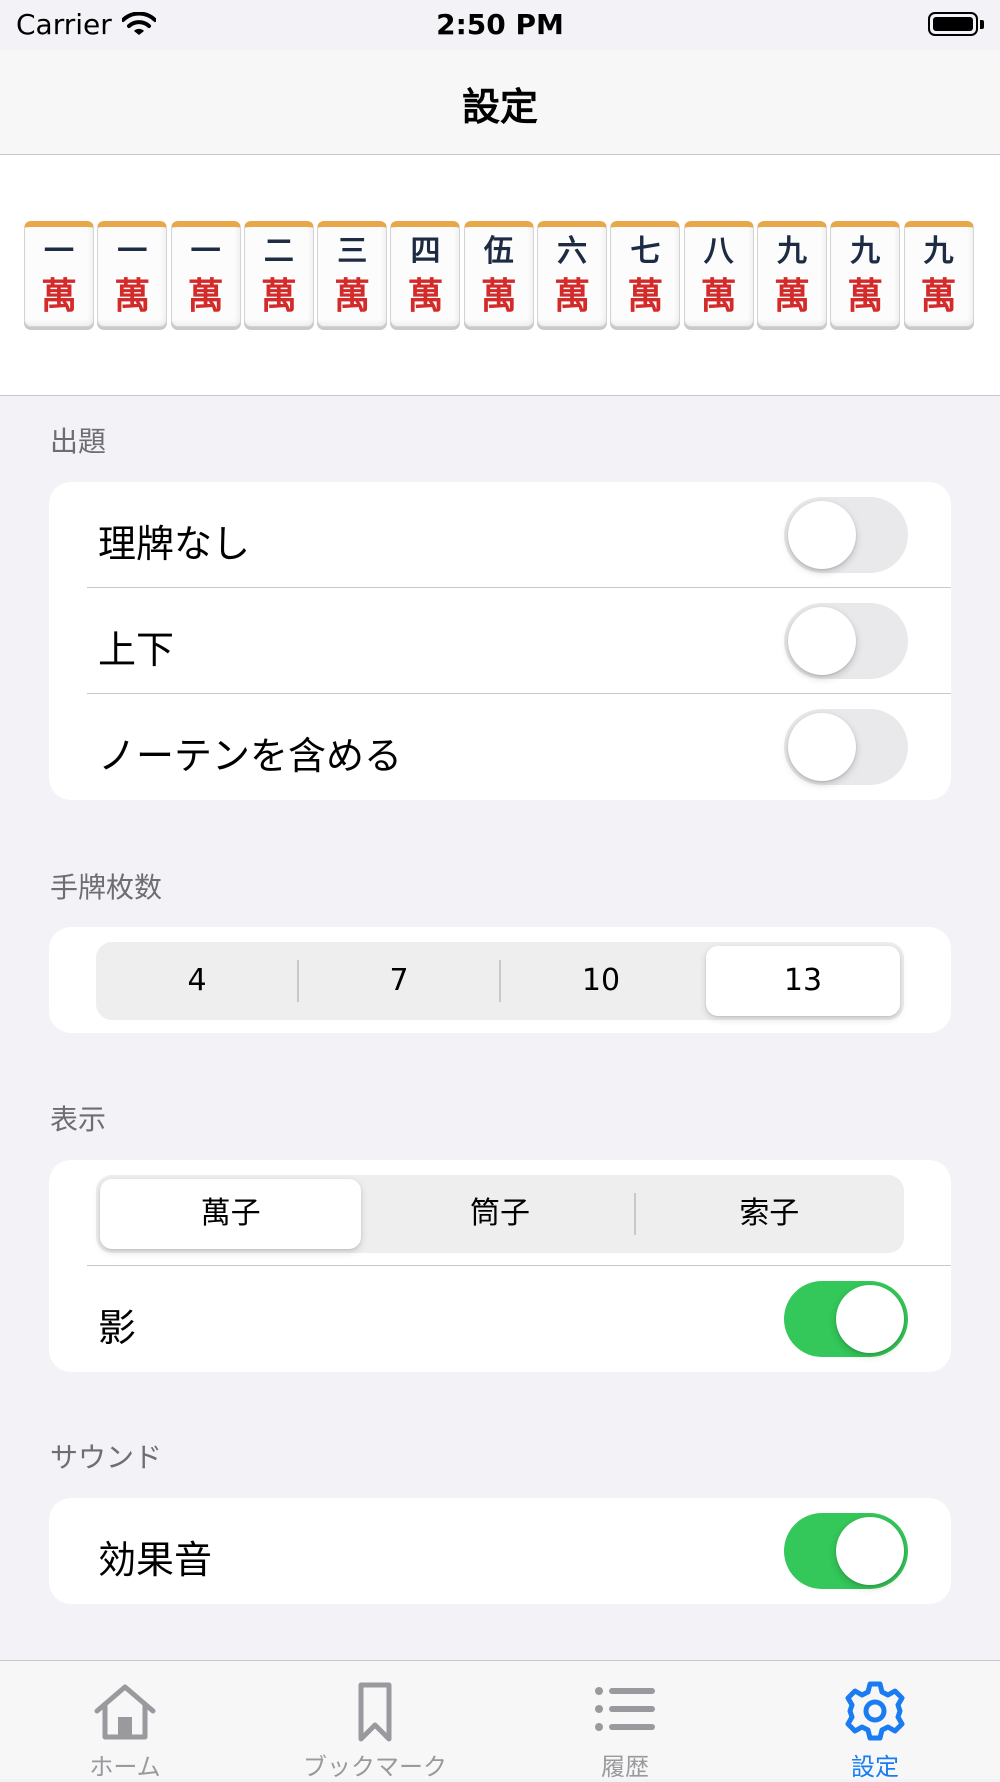 The height and width of the screenshot is (1782, 1000). I want to click on mahjong-tile: 七萬, so click(645, 274).